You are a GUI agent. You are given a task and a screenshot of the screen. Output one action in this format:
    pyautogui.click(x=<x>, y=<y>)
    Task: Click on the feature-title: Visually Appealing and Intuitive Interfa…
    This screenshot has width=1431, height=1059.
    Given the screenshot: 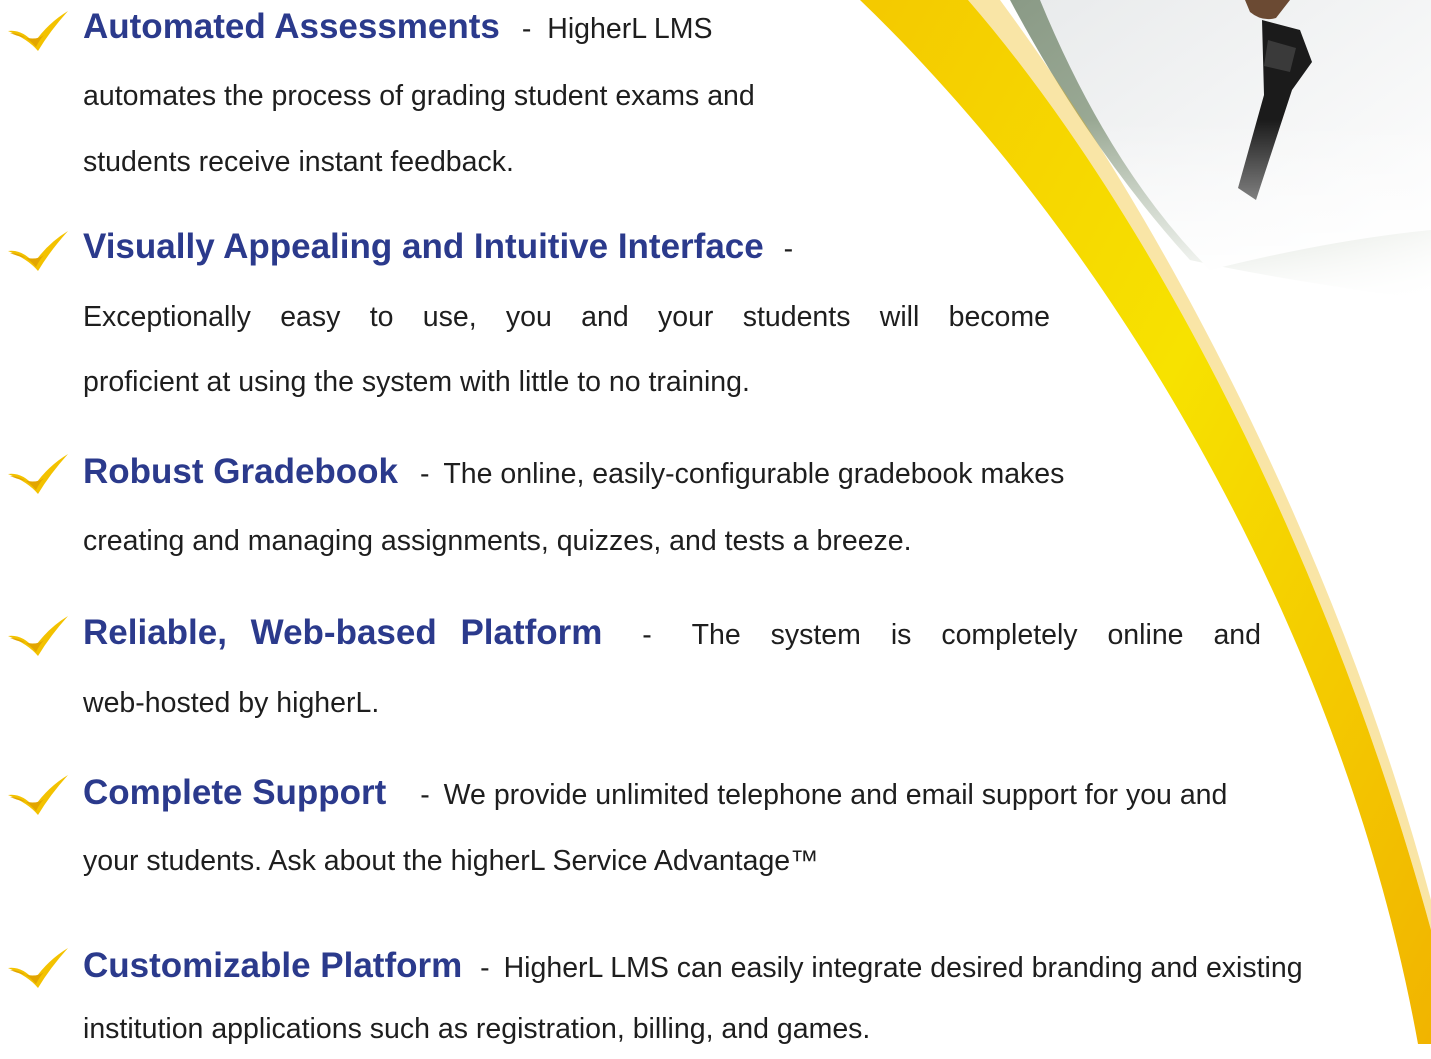 What is the action you would take?
    pyautogui.click(x=423, y=246)
    